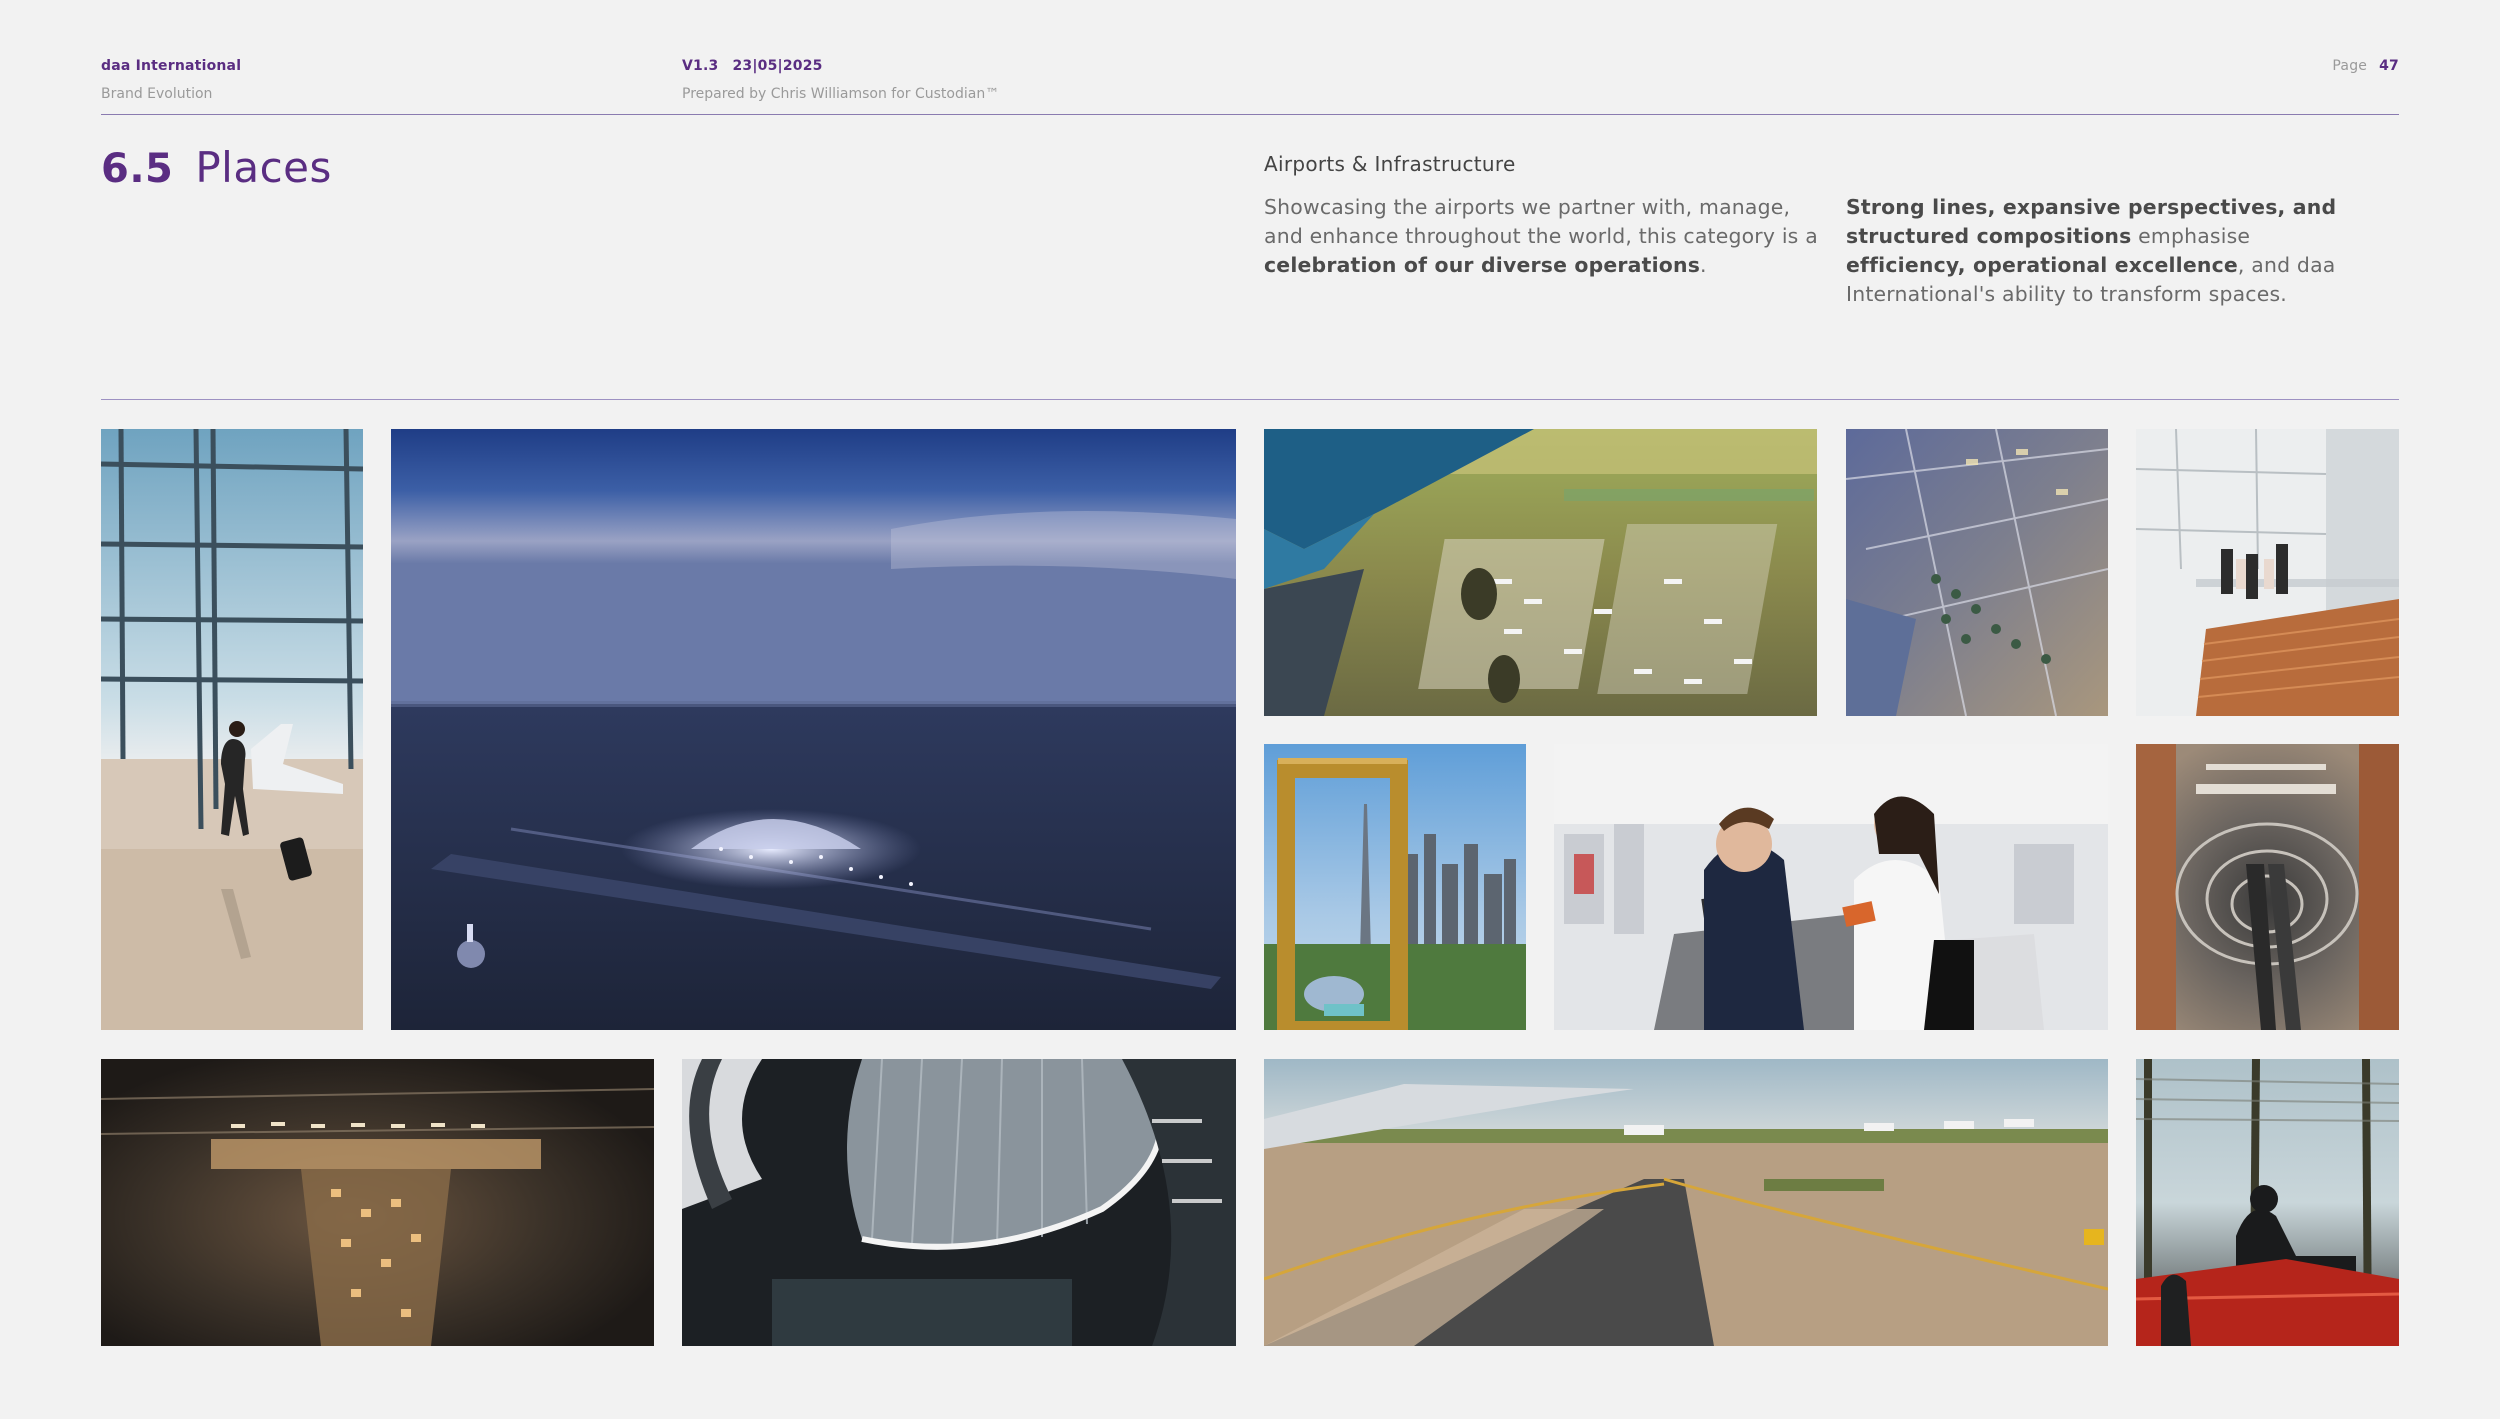 This screenshot has height=1419, width=2500. I want to click on terminal-staircase-photo, so click(2267, 572).